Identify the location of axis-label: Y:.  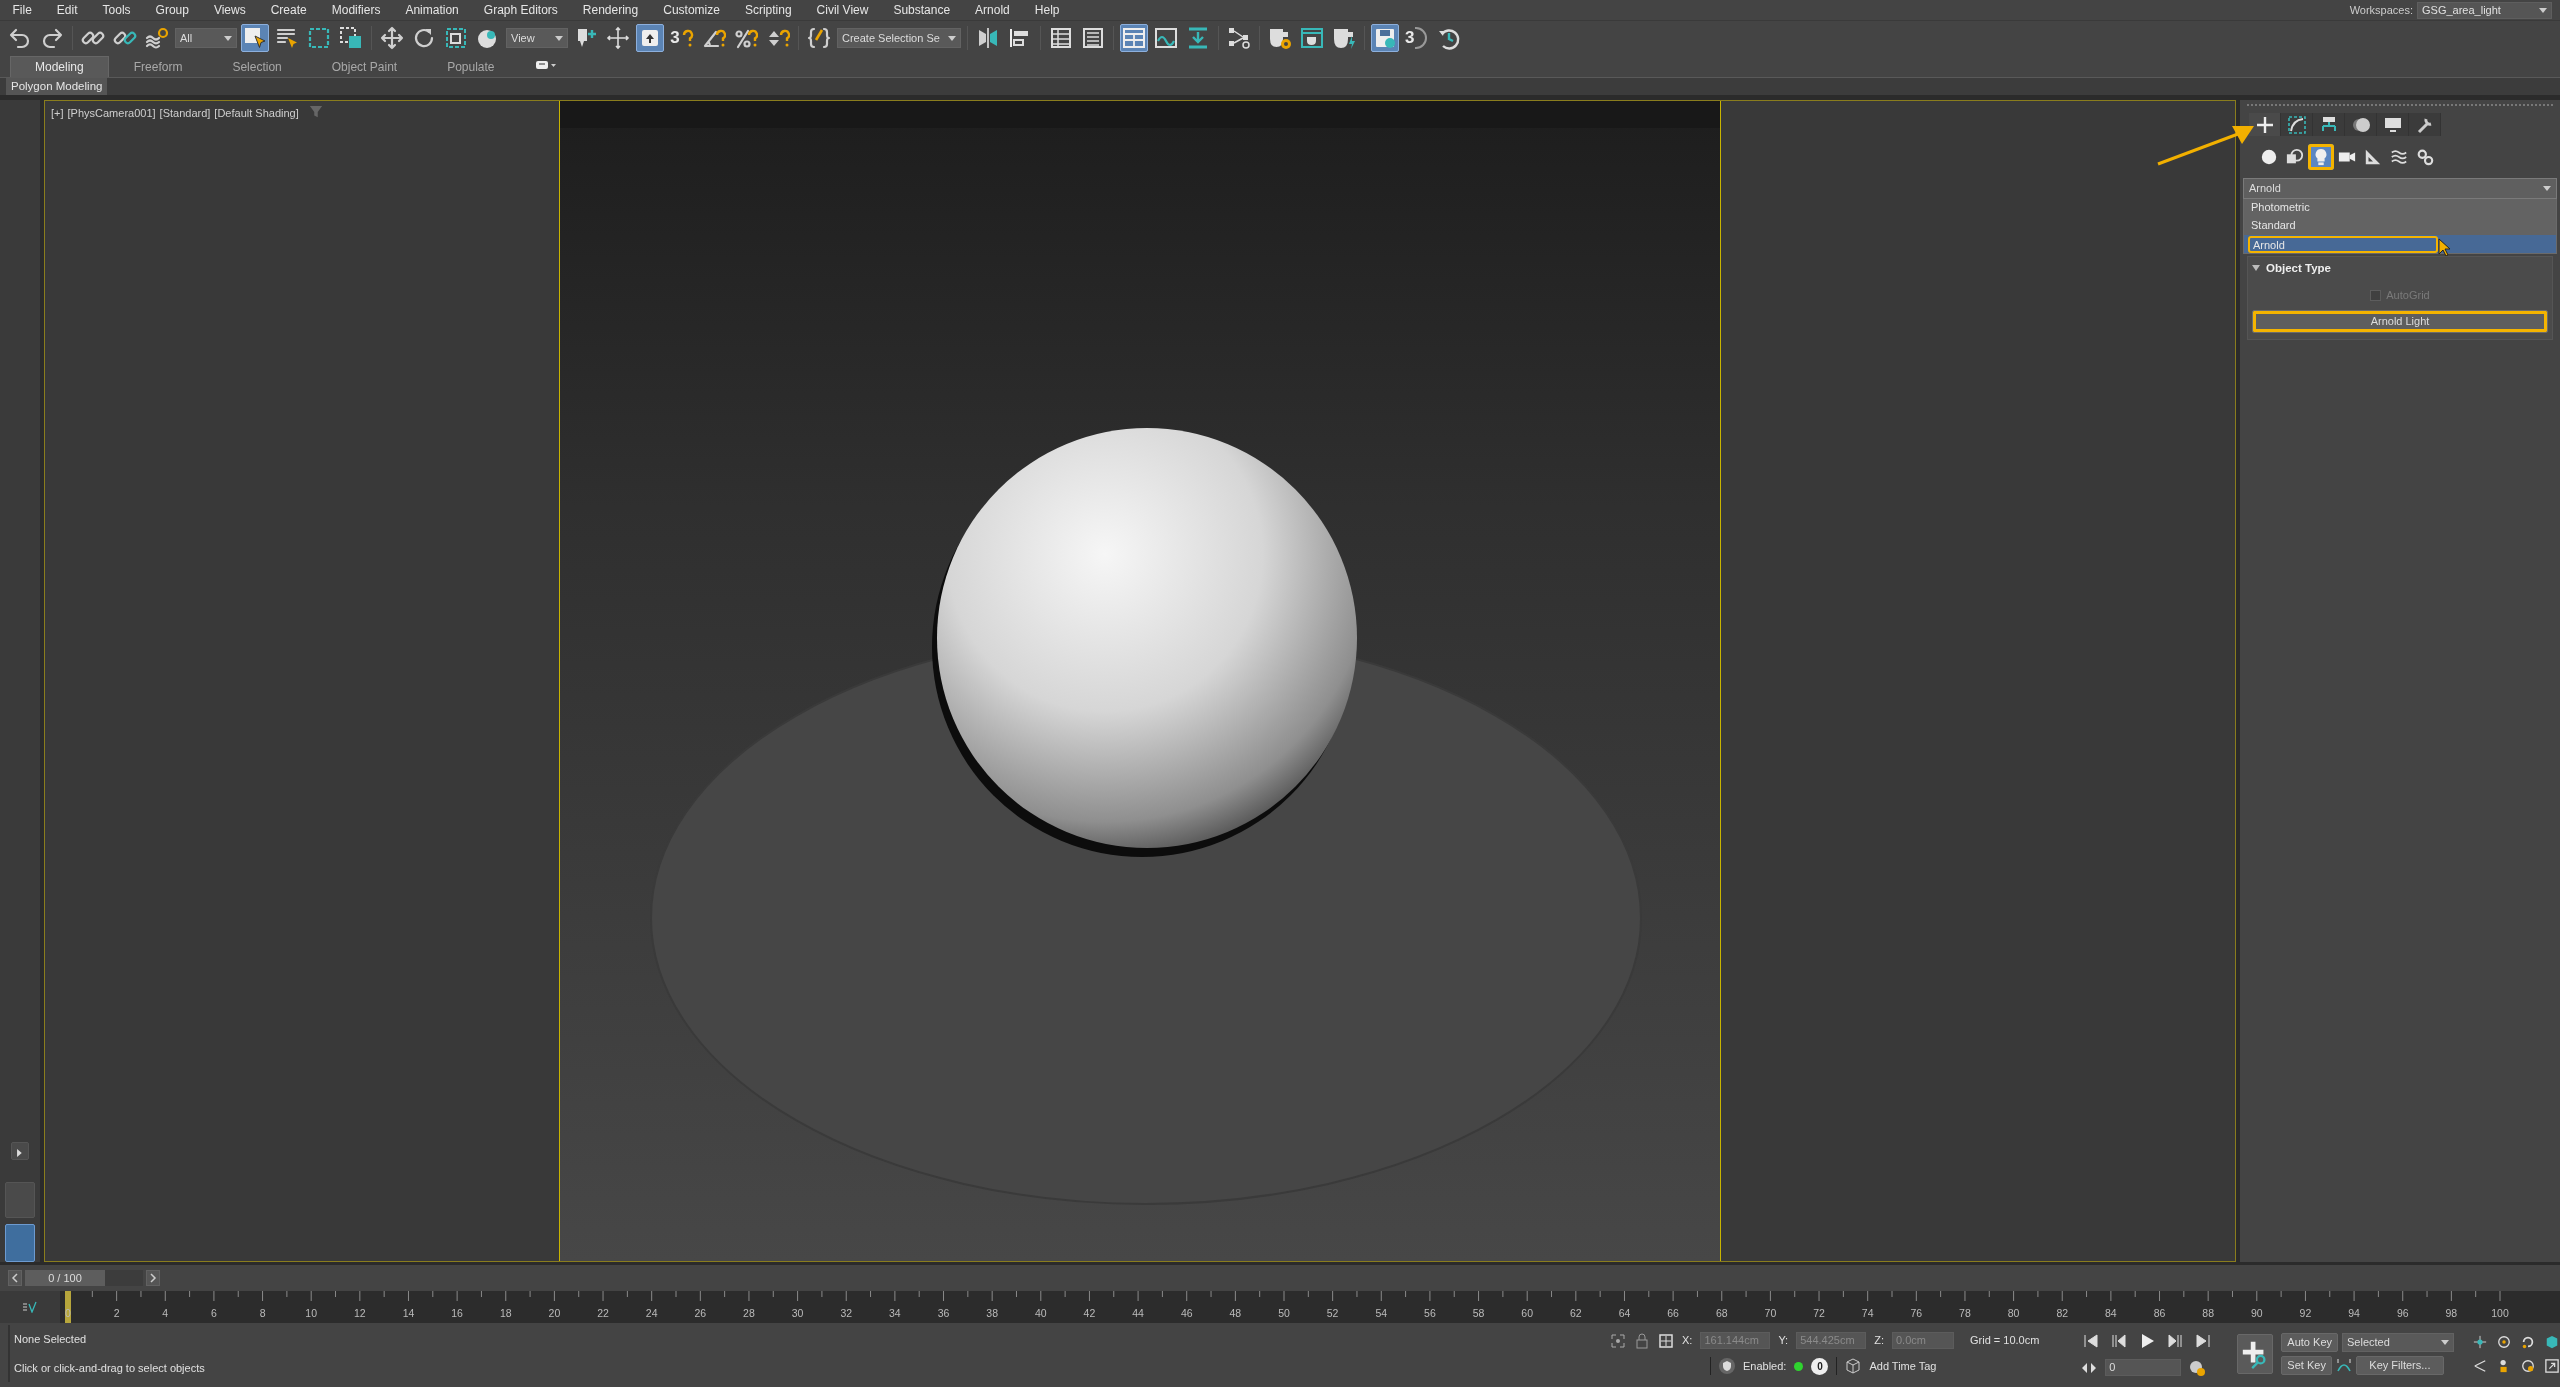
(1783, 1341).